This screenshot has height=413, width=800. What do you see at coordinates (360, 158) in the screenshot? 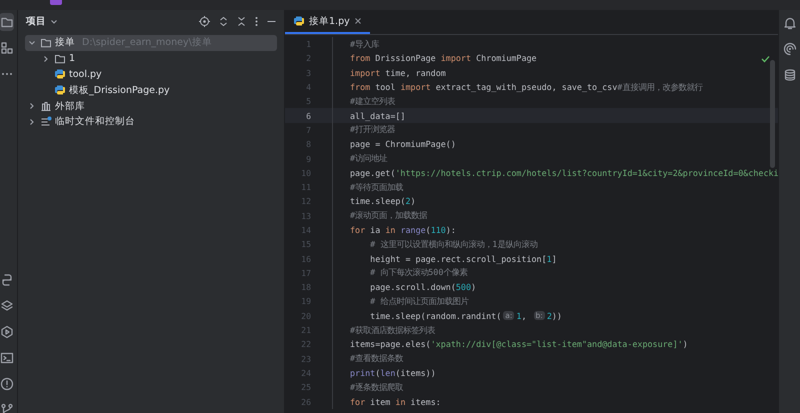
I see `code-line: #访问地址` at bounding box center [360, 158].